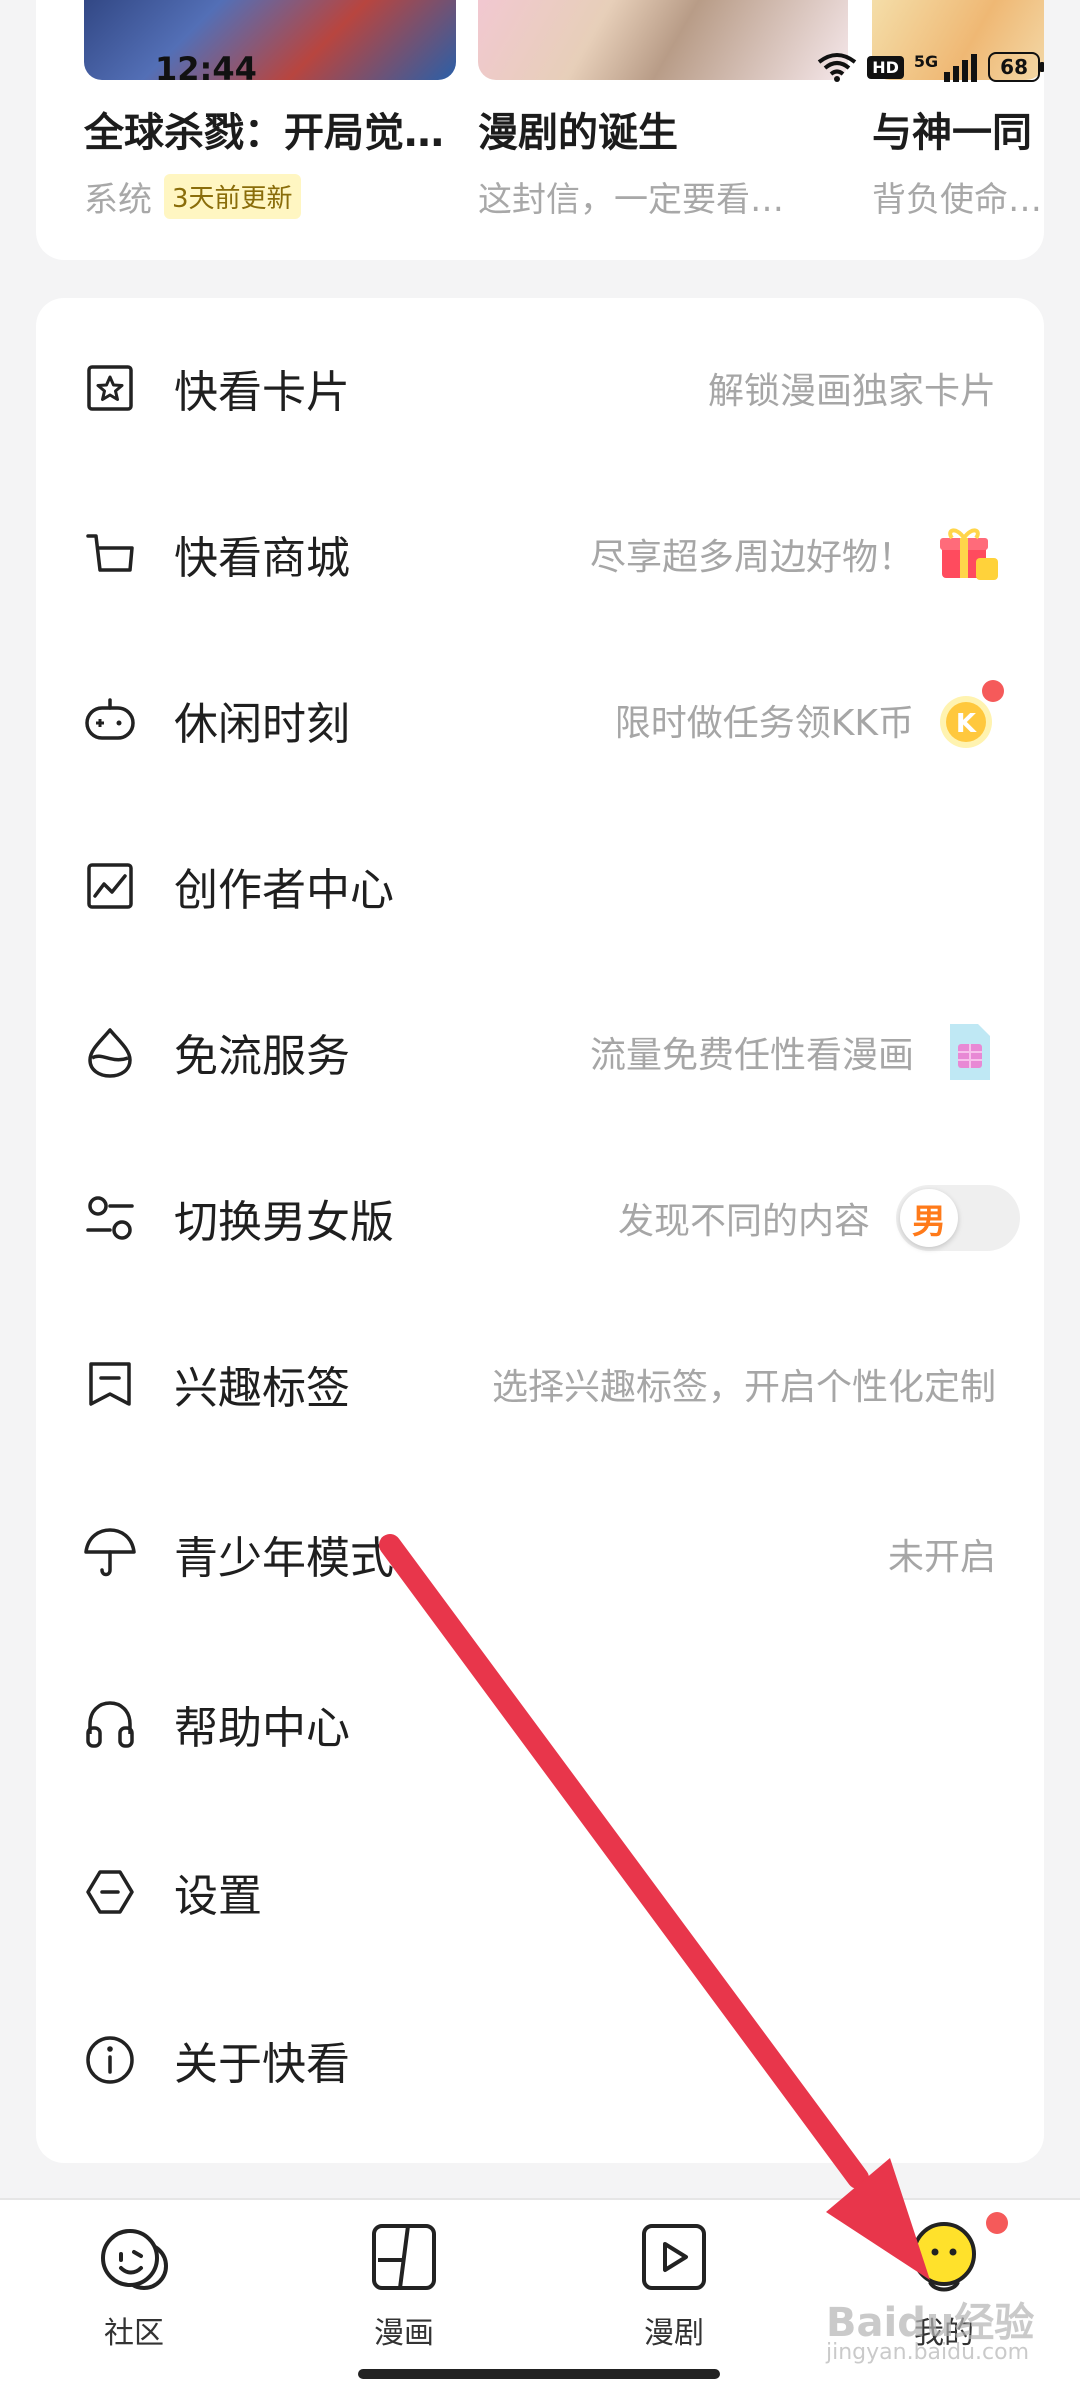 The width and height of the screenshot is (1080, 2402). I want to click on settings-icon, so click(110, 1892).